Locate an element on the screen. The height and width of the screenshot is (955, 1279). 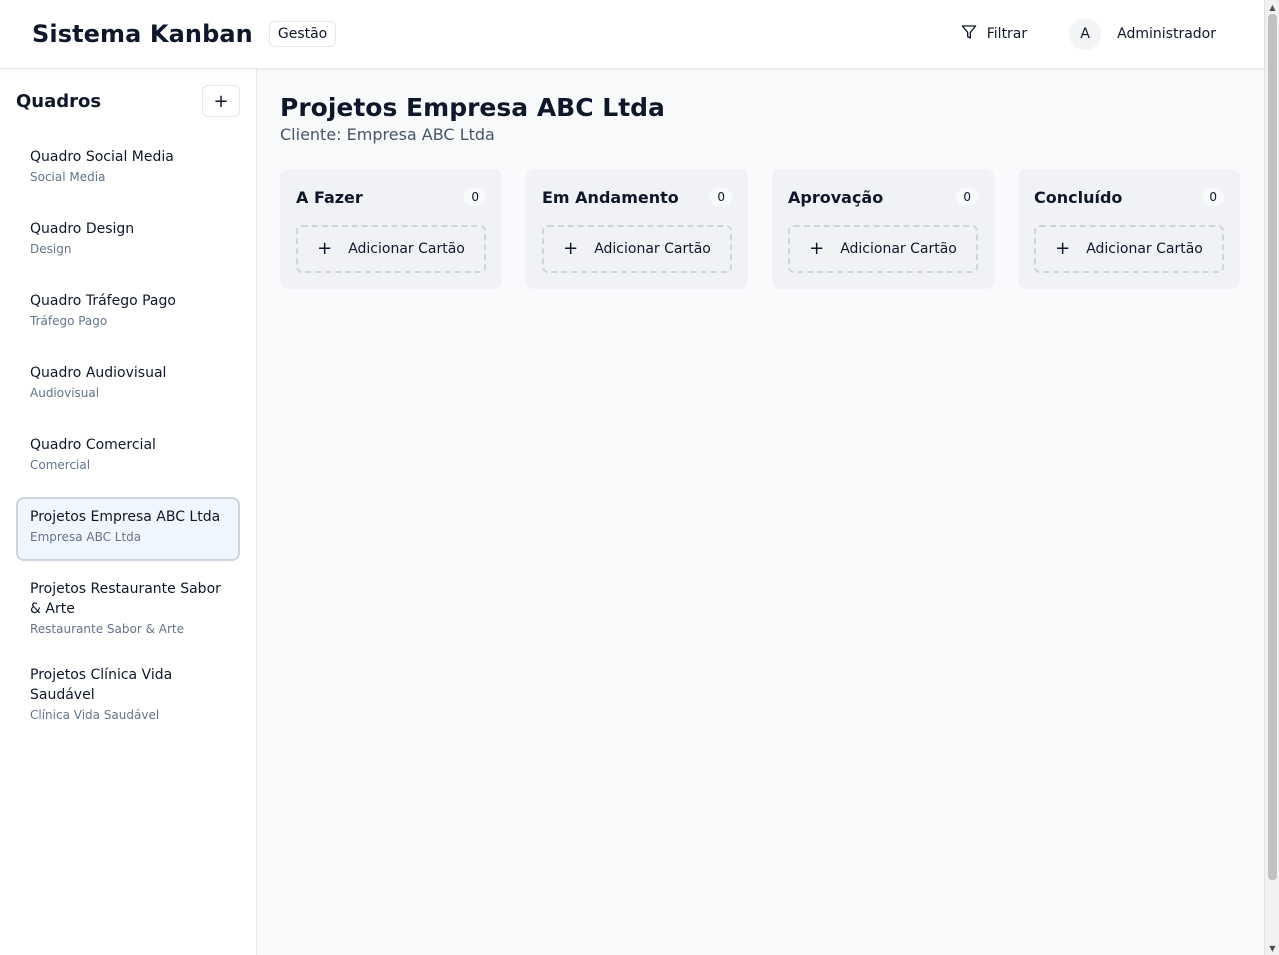
user-menu: A Administrador is located at coordinates (1142, 34).